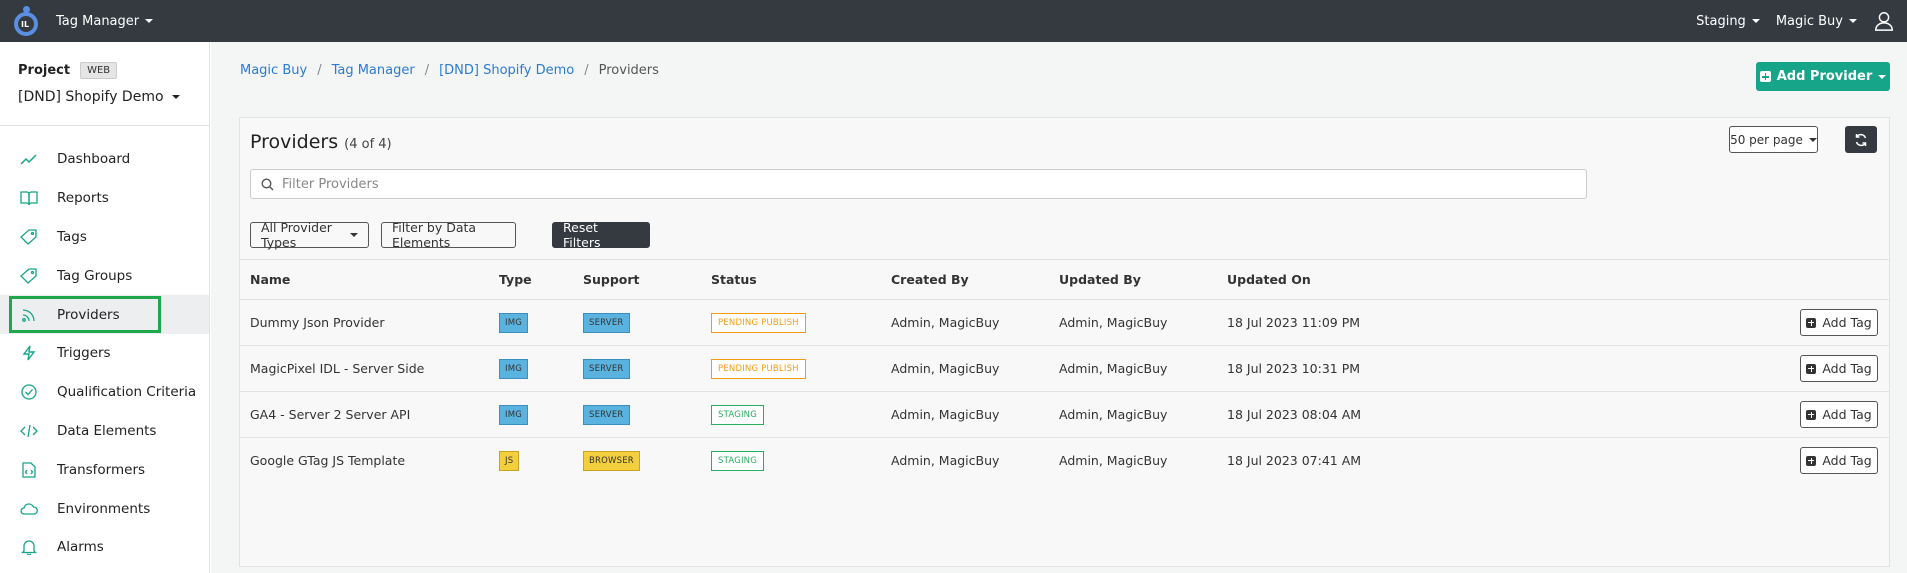  What do you see at coordinates (758, 322) in the screenshot?
I see `status-badge: PENDING PUBLISH` at bounding box center [758, 322].